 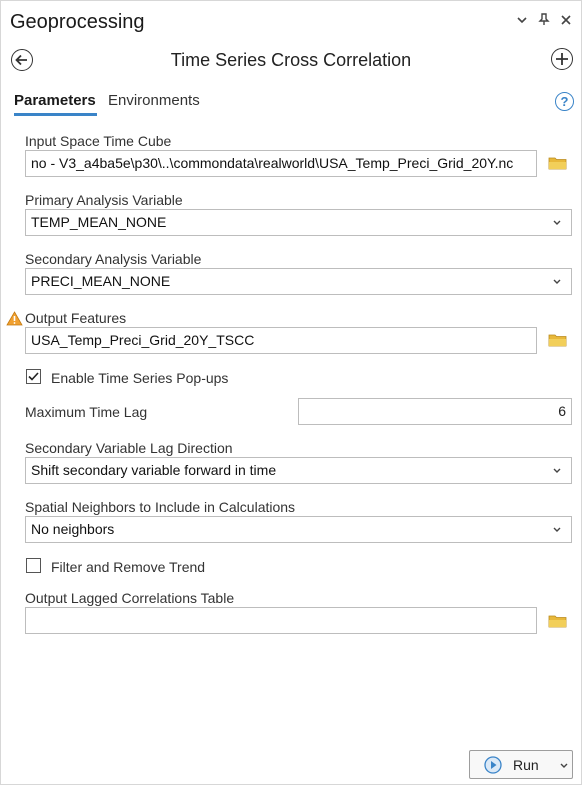 I want to click on lag-table-browse-button, so click(x=557, y=623).